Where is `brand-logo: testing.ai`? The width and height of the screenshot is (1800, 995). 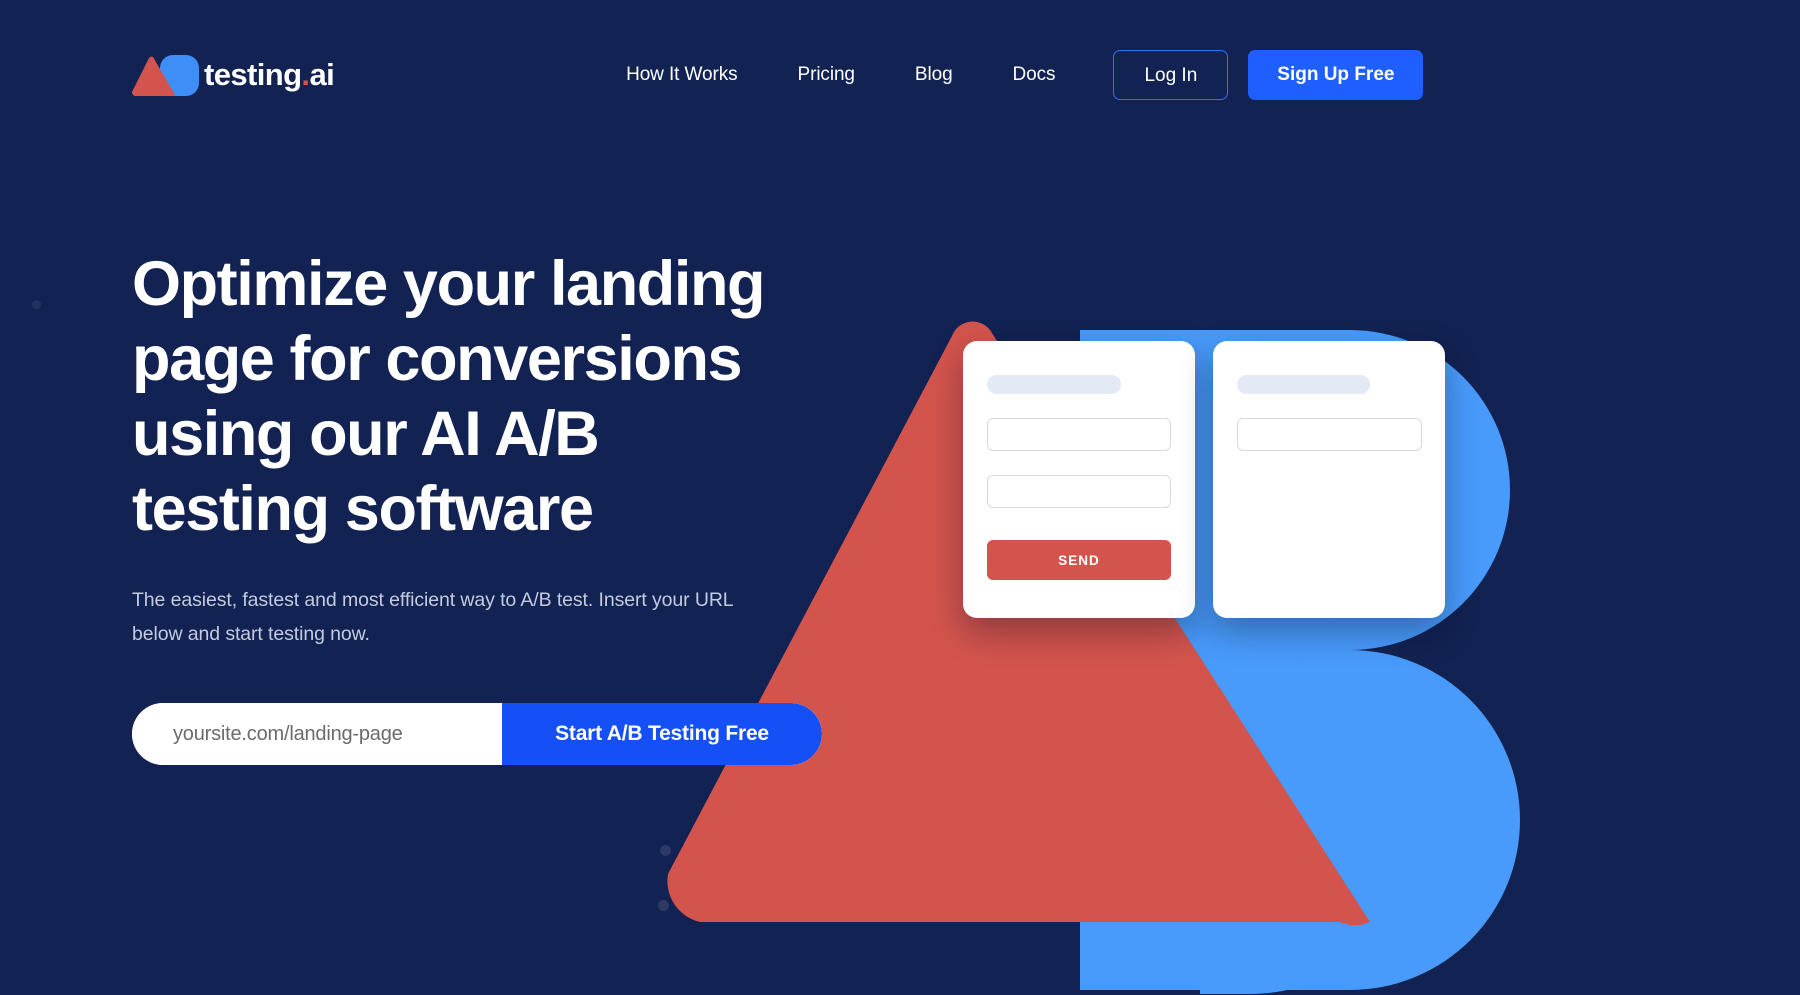 brand-logo: testing.ai is located at coordinates (233, 75).